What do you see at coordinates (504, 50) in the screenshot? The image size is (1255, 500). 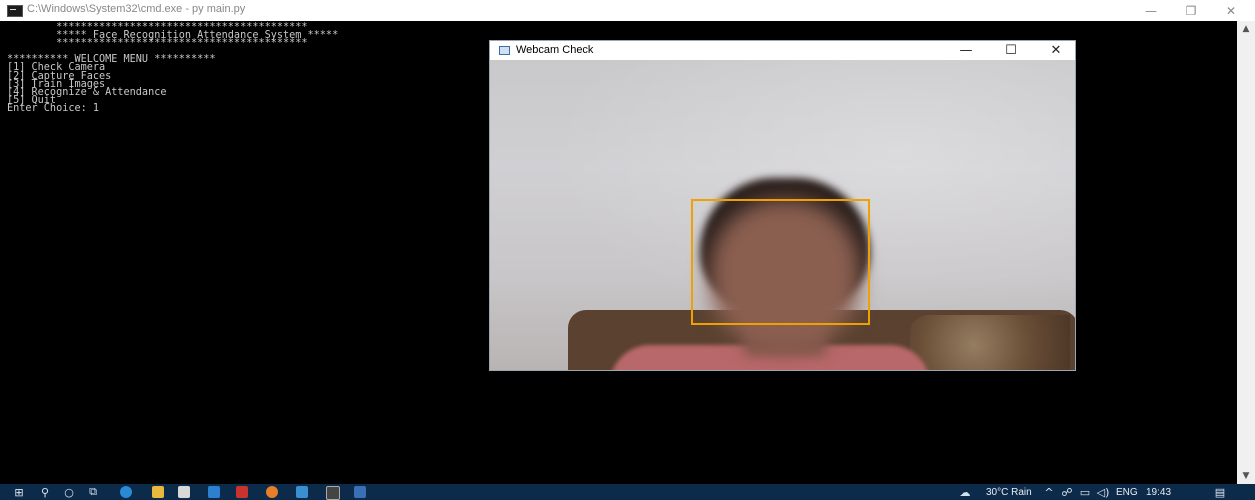 I see `window-icon` at bounding box center [504, 50].